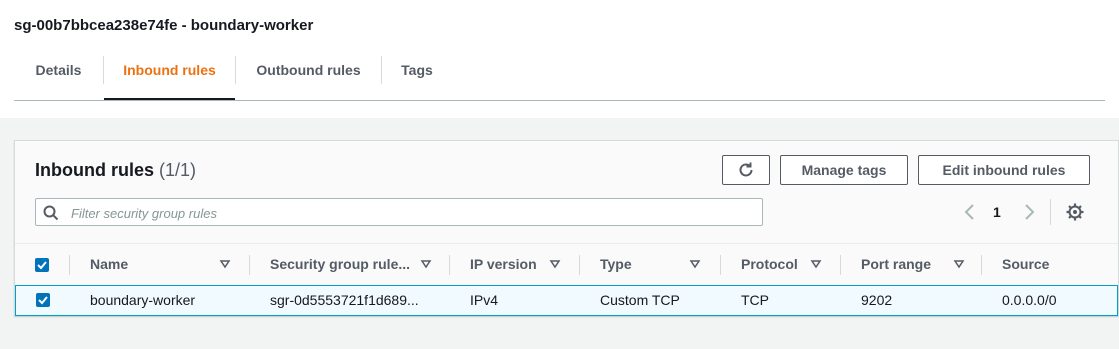 The width and height of the screenshot is (1119, 349). What do you see at coordinates (1029, 212) in the screenshot?
I see `next-page-icon` at bounding box center [1029, 212].